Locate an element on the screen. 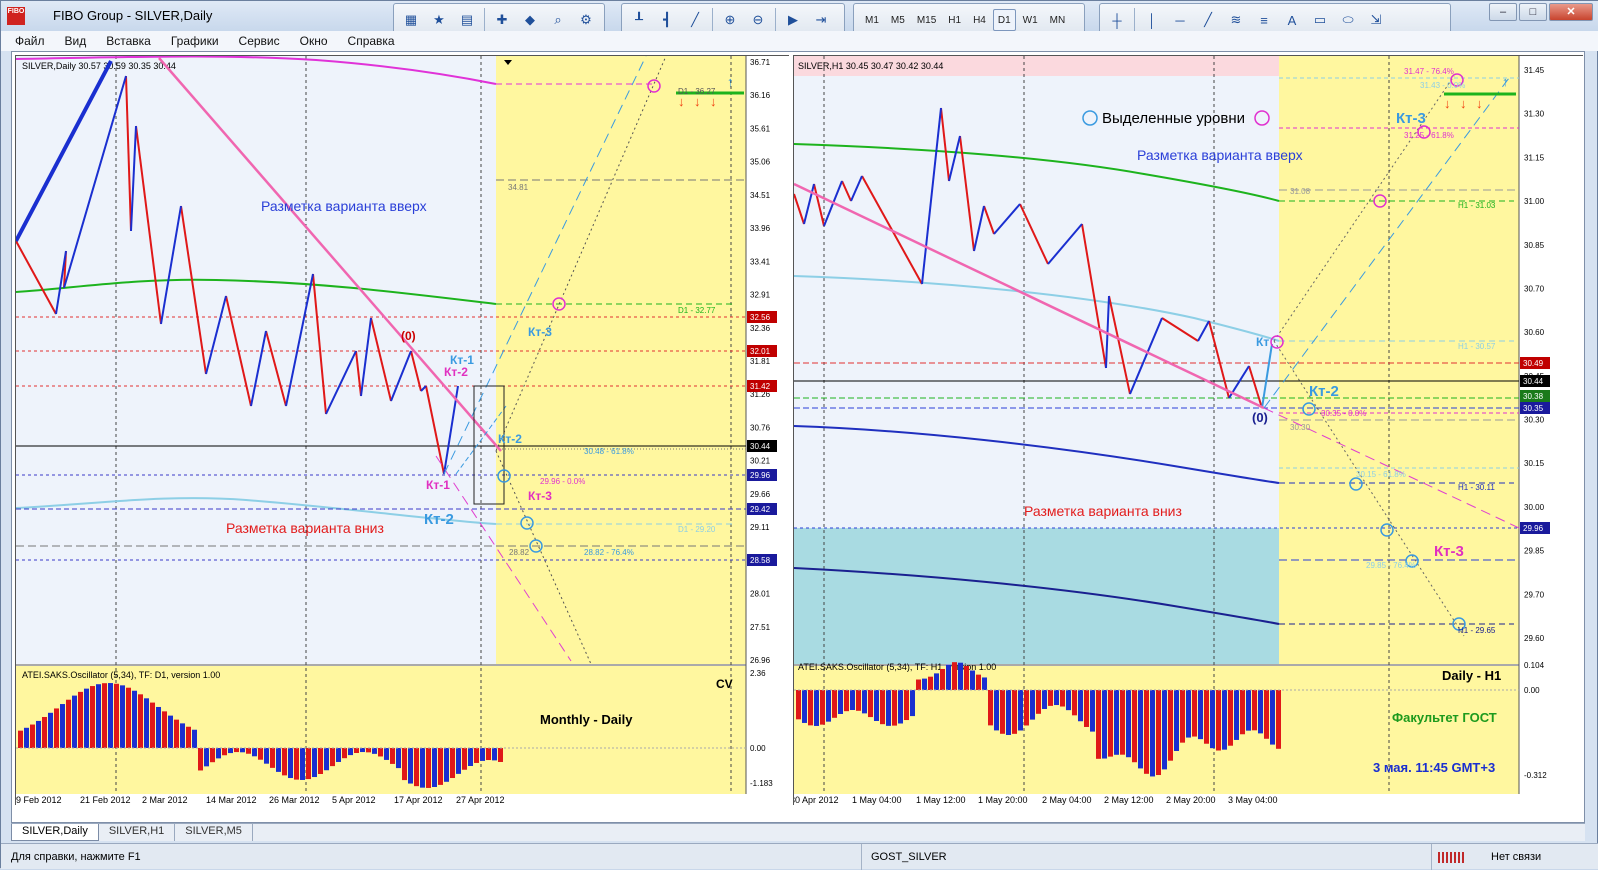 The height and width of the screenshot is (870, 1598). h1-future-zone is located at coordinates (1399, 360).